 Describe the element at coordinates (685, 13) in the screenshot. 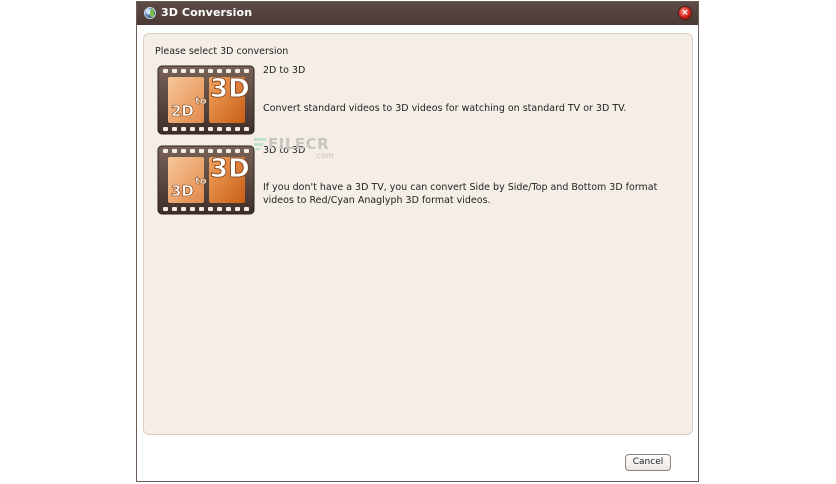

I see `close-button: ×` at that location.